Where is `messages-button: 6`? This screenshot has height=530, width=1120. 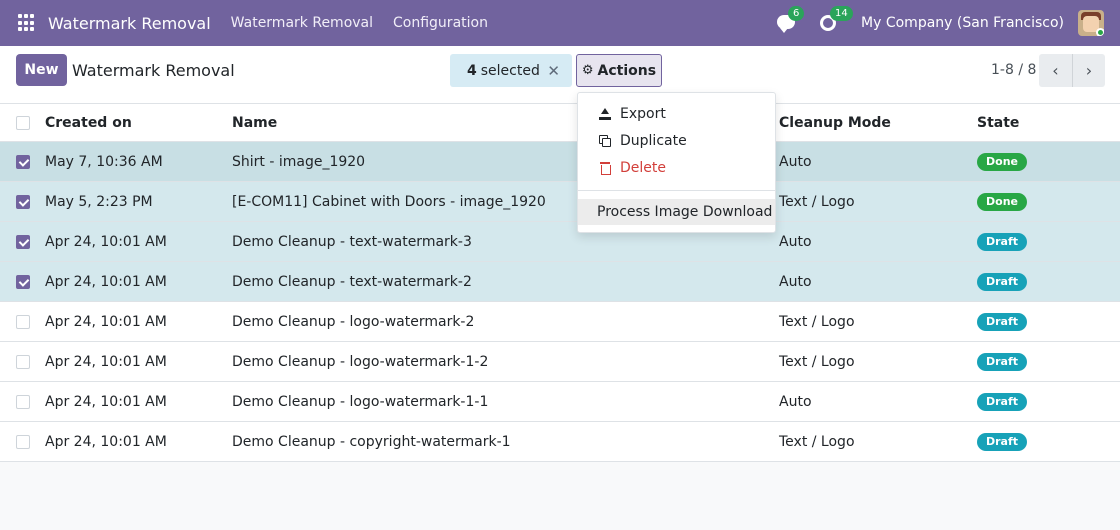
messages-button: 6 is located at coordinates (791, 19).